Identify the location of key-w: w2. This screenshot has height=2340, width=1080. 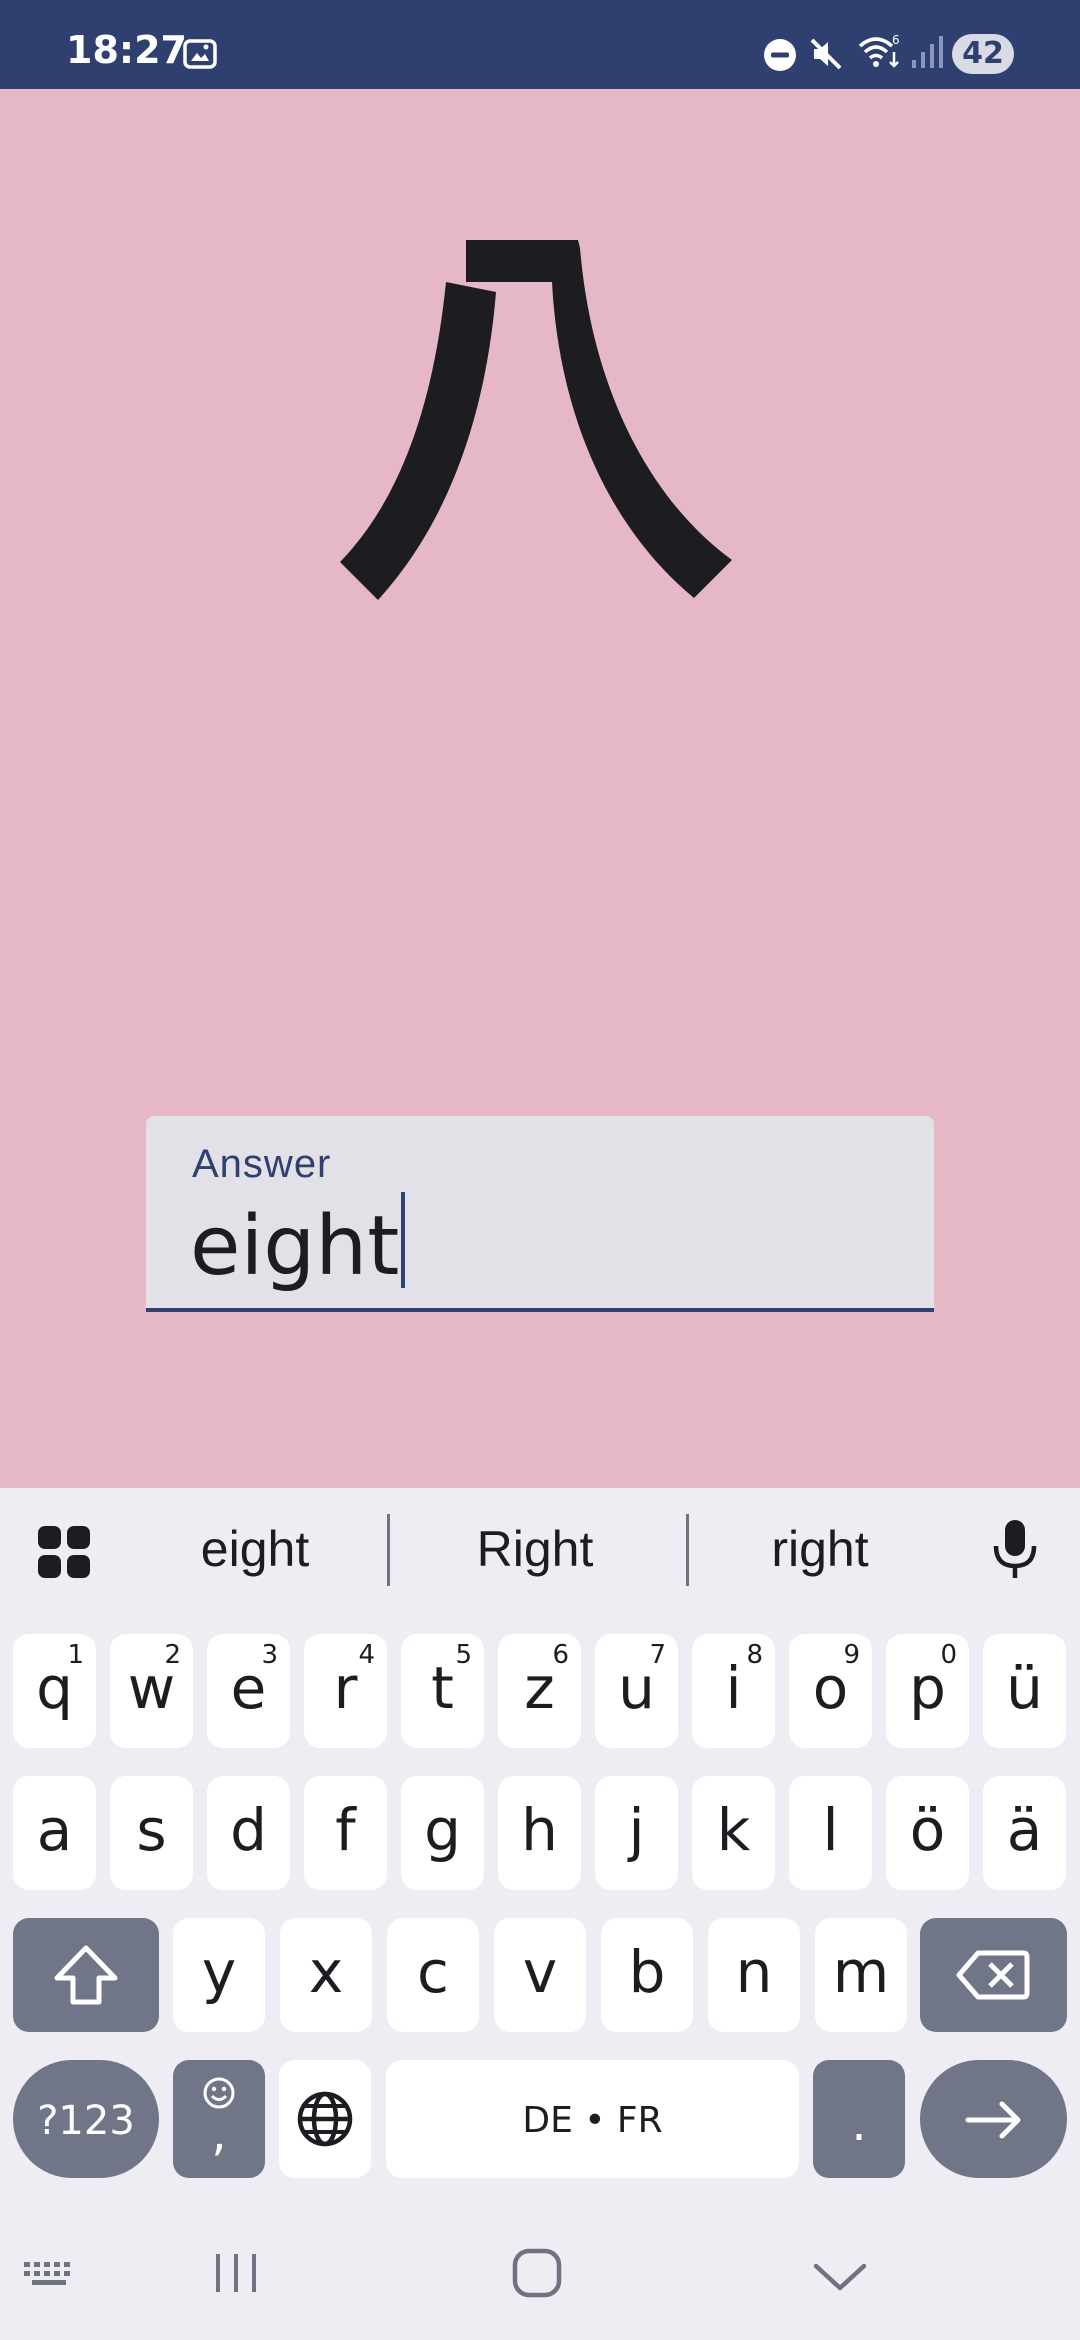
(151, 1691).